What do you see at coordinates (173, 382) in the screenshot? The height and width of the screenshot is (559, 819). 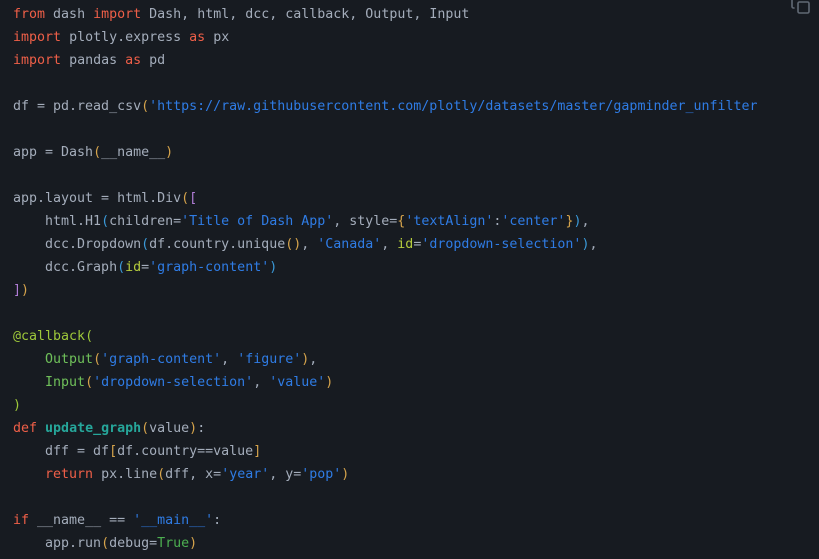 I see `code-line: Input('dropdown-selection', 'value')` at bounding box center [173, 382].